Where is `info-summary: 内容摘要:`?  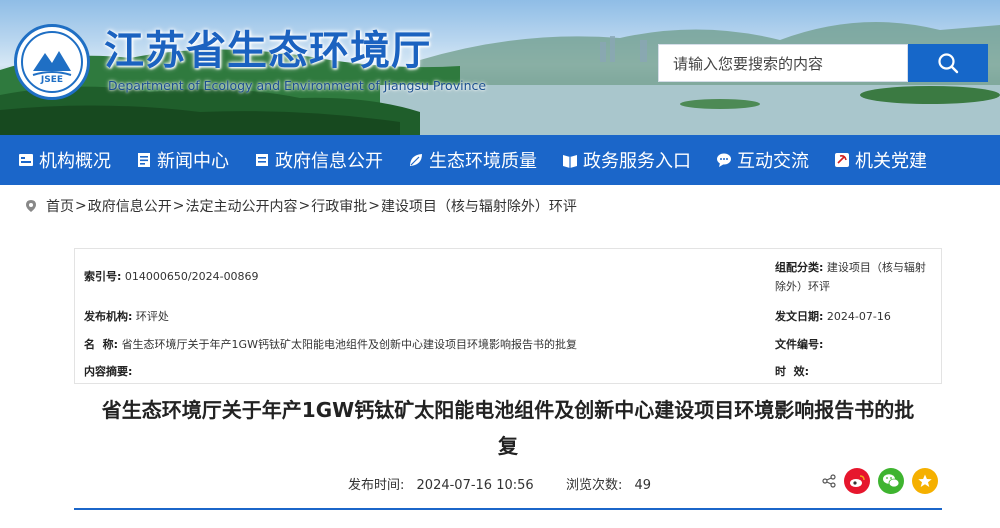
info-summary: 内容摘要: is located at coordinates (108, 371).